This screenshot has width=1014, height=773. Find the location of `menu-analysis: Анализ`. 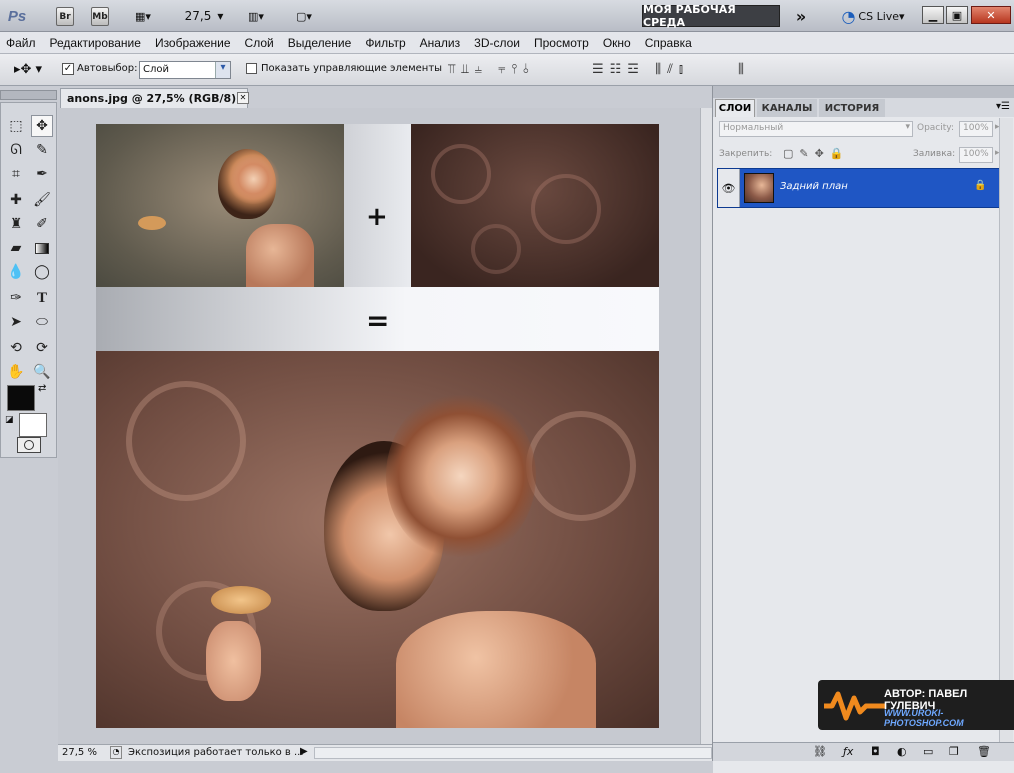

menu-analysis: Анализ is located at coordinates (440, 43).